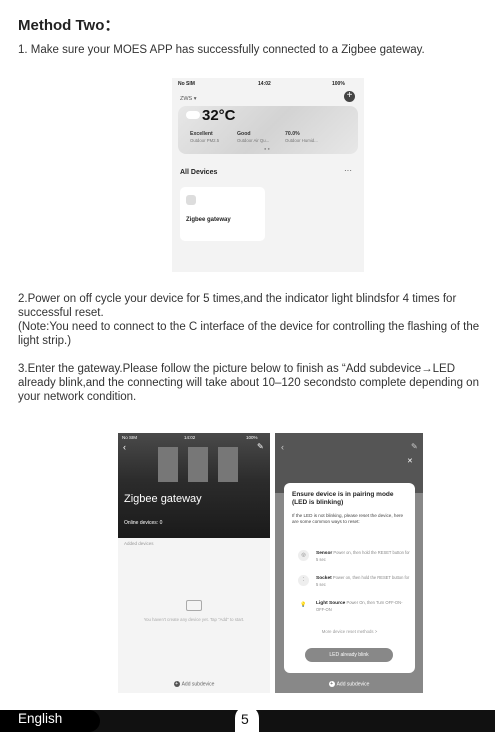  I want to click on led-already-blink-button: LED already blink, so click(349, 655).